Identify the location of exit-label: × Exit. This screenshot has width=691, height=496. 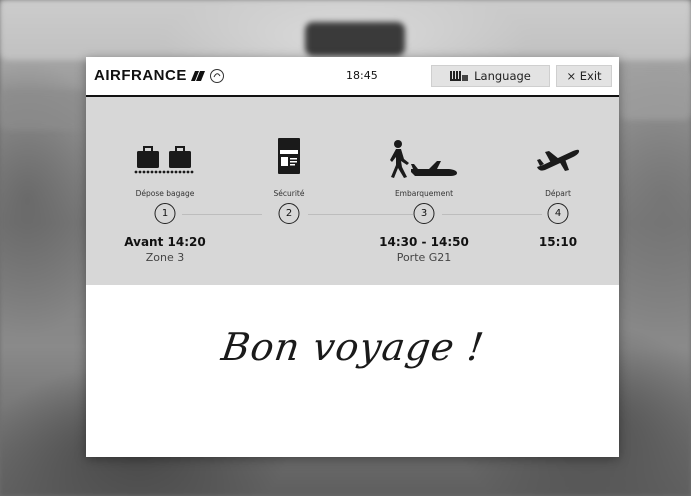
(584, 76).